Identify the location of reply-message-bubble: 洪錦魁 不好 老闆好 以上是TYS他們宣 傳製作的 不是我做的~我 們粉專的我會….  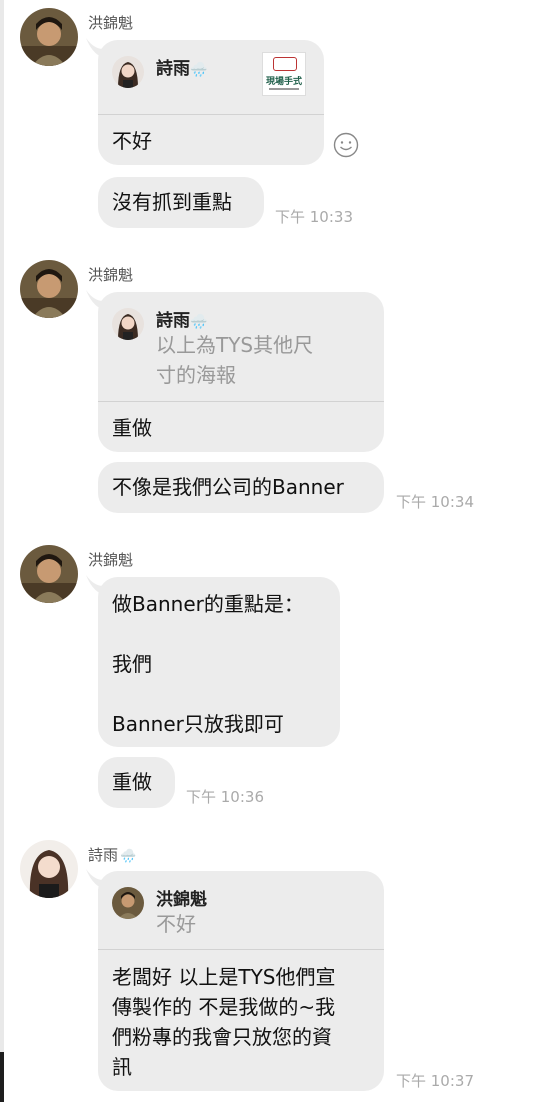
(241, 981).